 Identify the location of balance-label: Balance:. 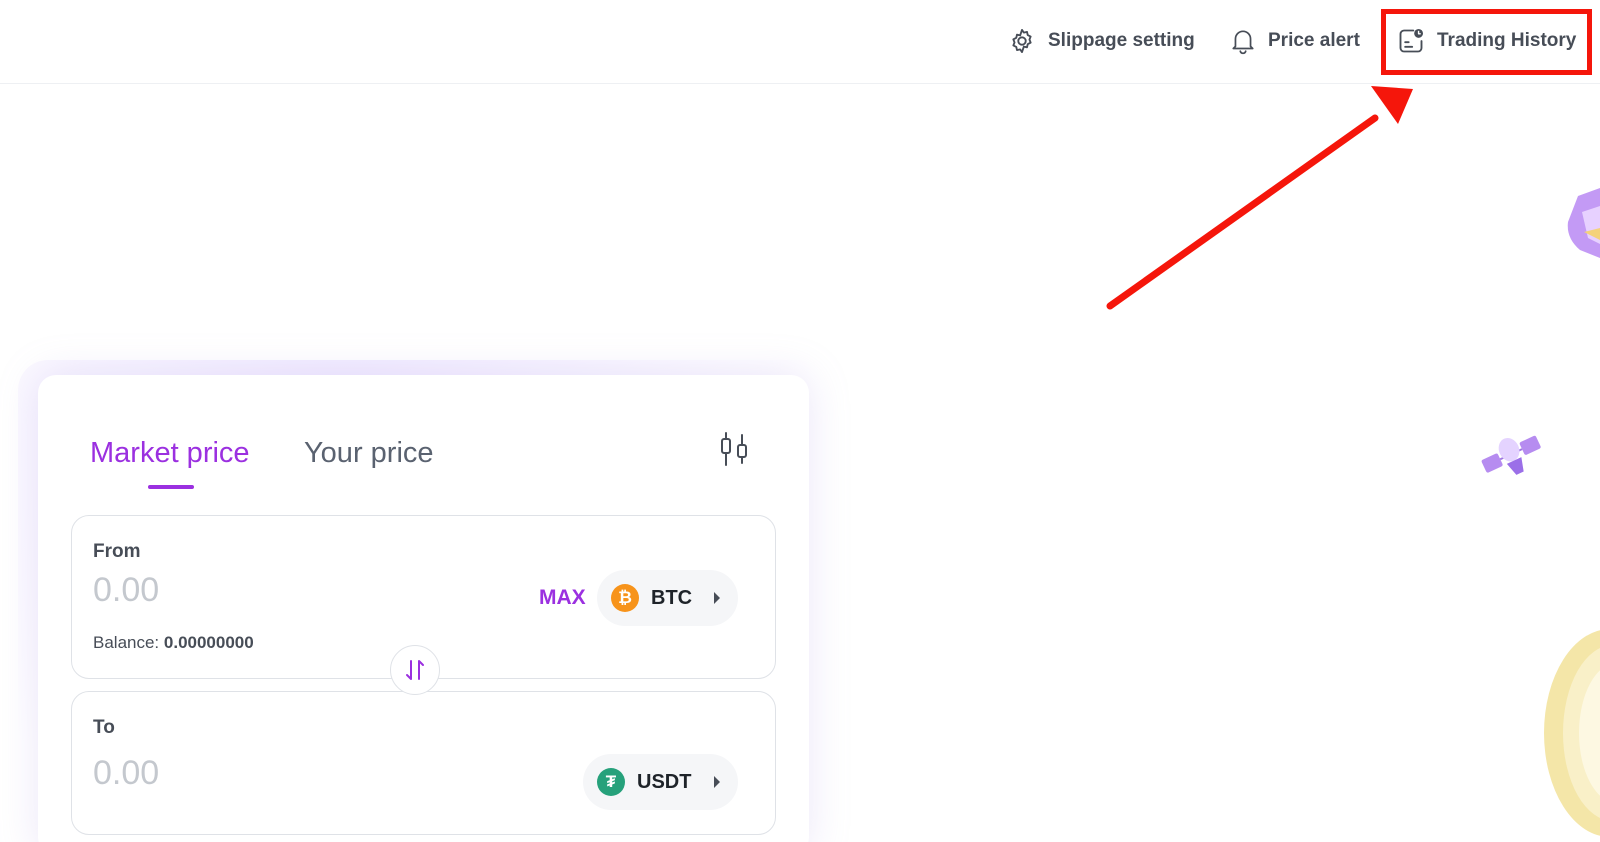
(128, 642).